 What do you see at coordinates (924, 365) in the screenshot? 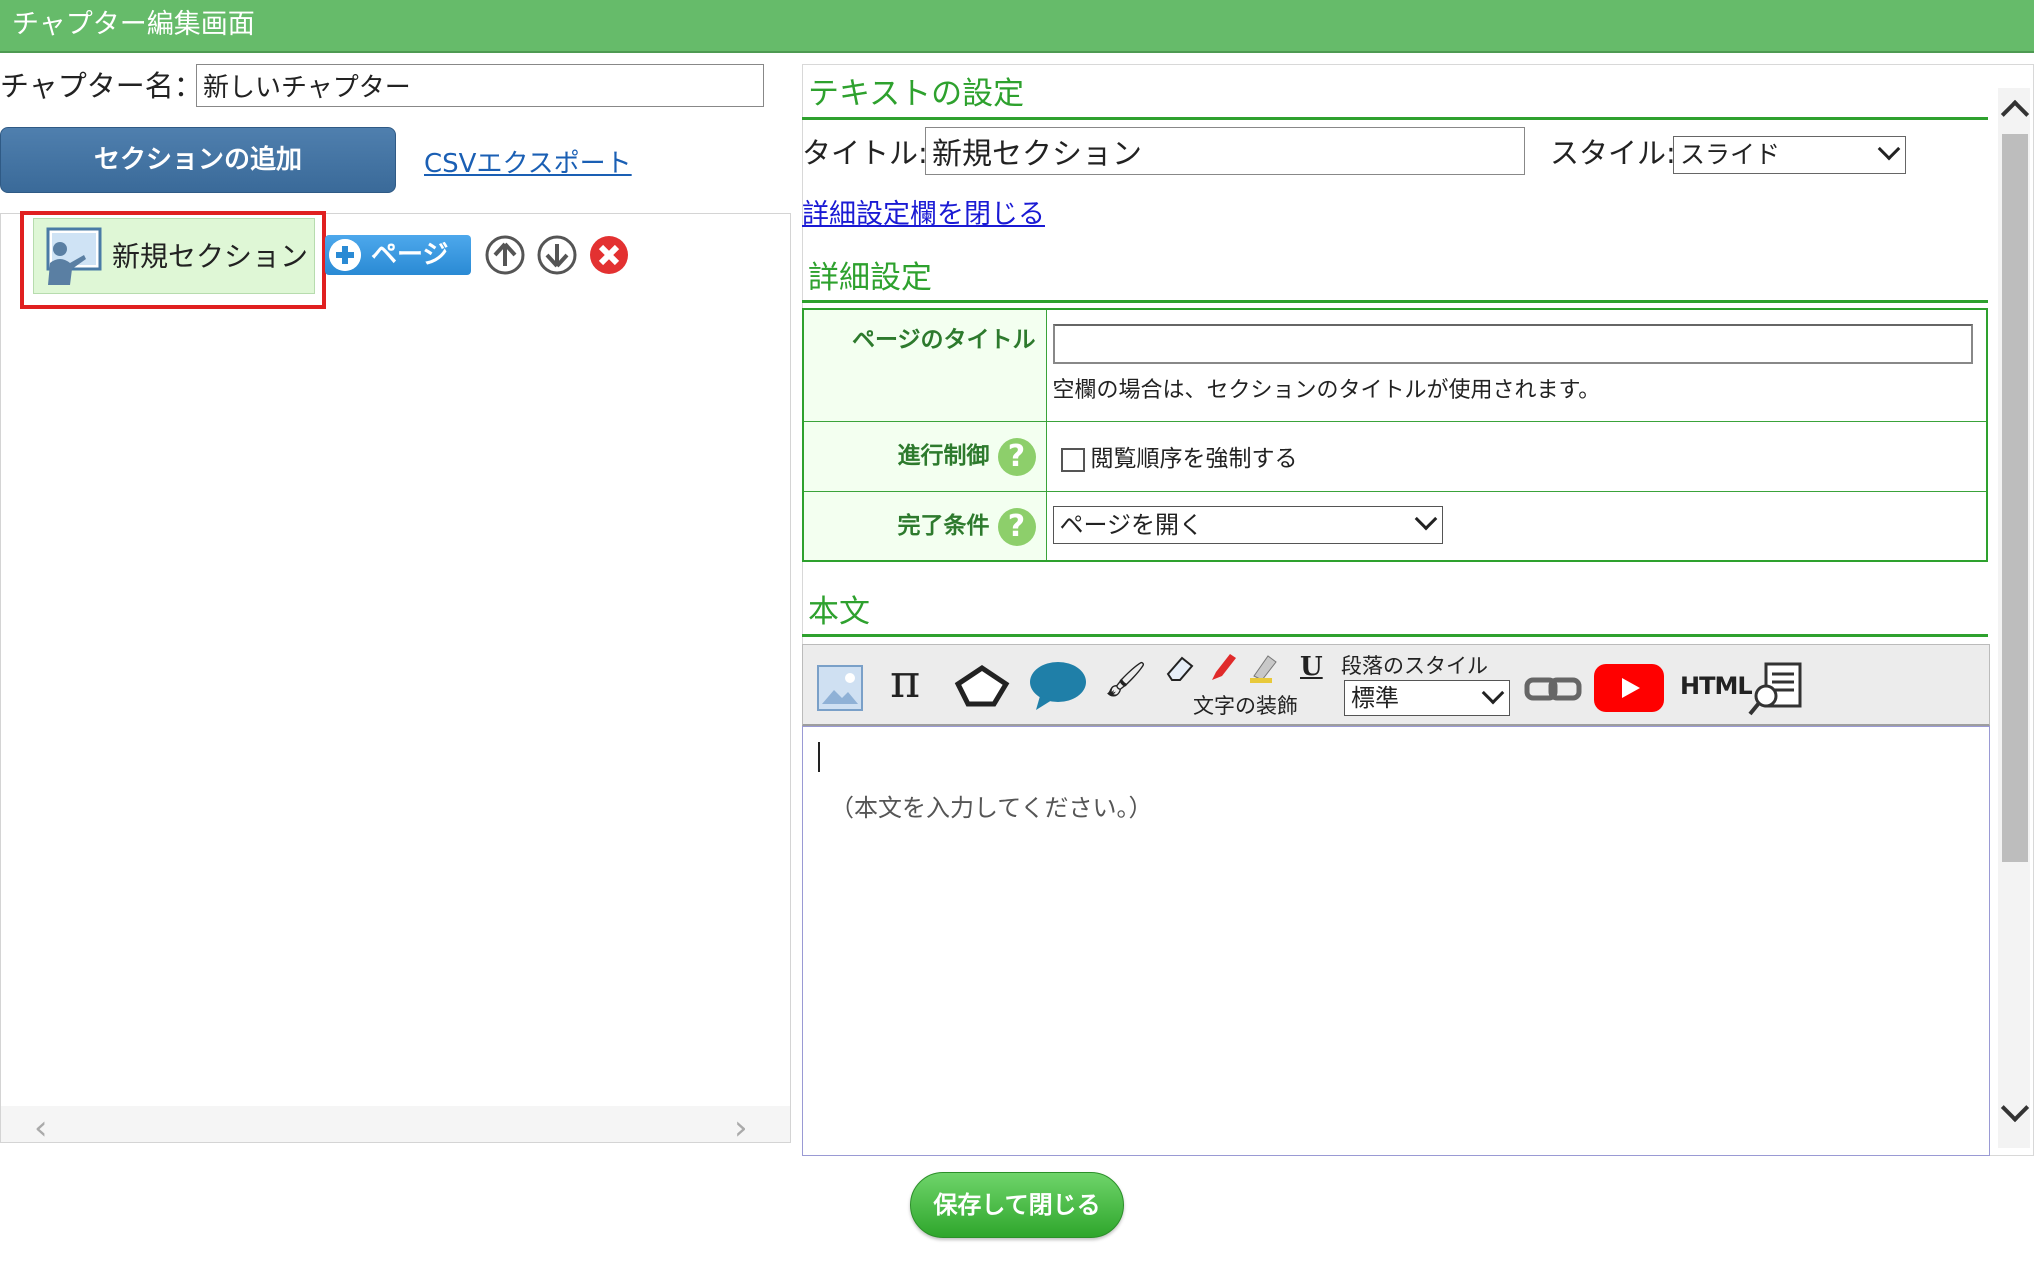
I see `page-title-label: ページのタイトル` at bounding box center [924, 365].